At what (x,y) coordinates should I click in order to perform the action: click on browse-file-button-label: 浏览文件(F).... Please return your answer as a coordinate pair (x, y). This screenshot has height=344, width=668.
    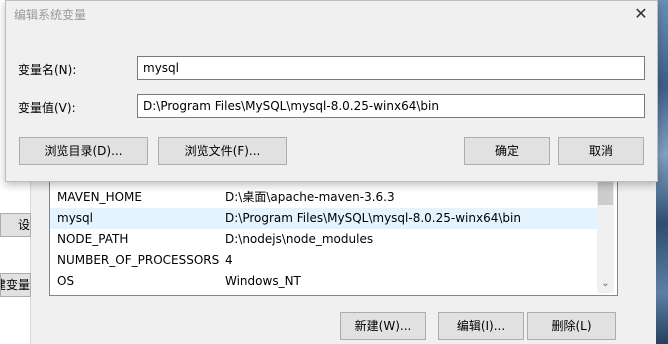
    Looking at the image, I should click on (222, 151).